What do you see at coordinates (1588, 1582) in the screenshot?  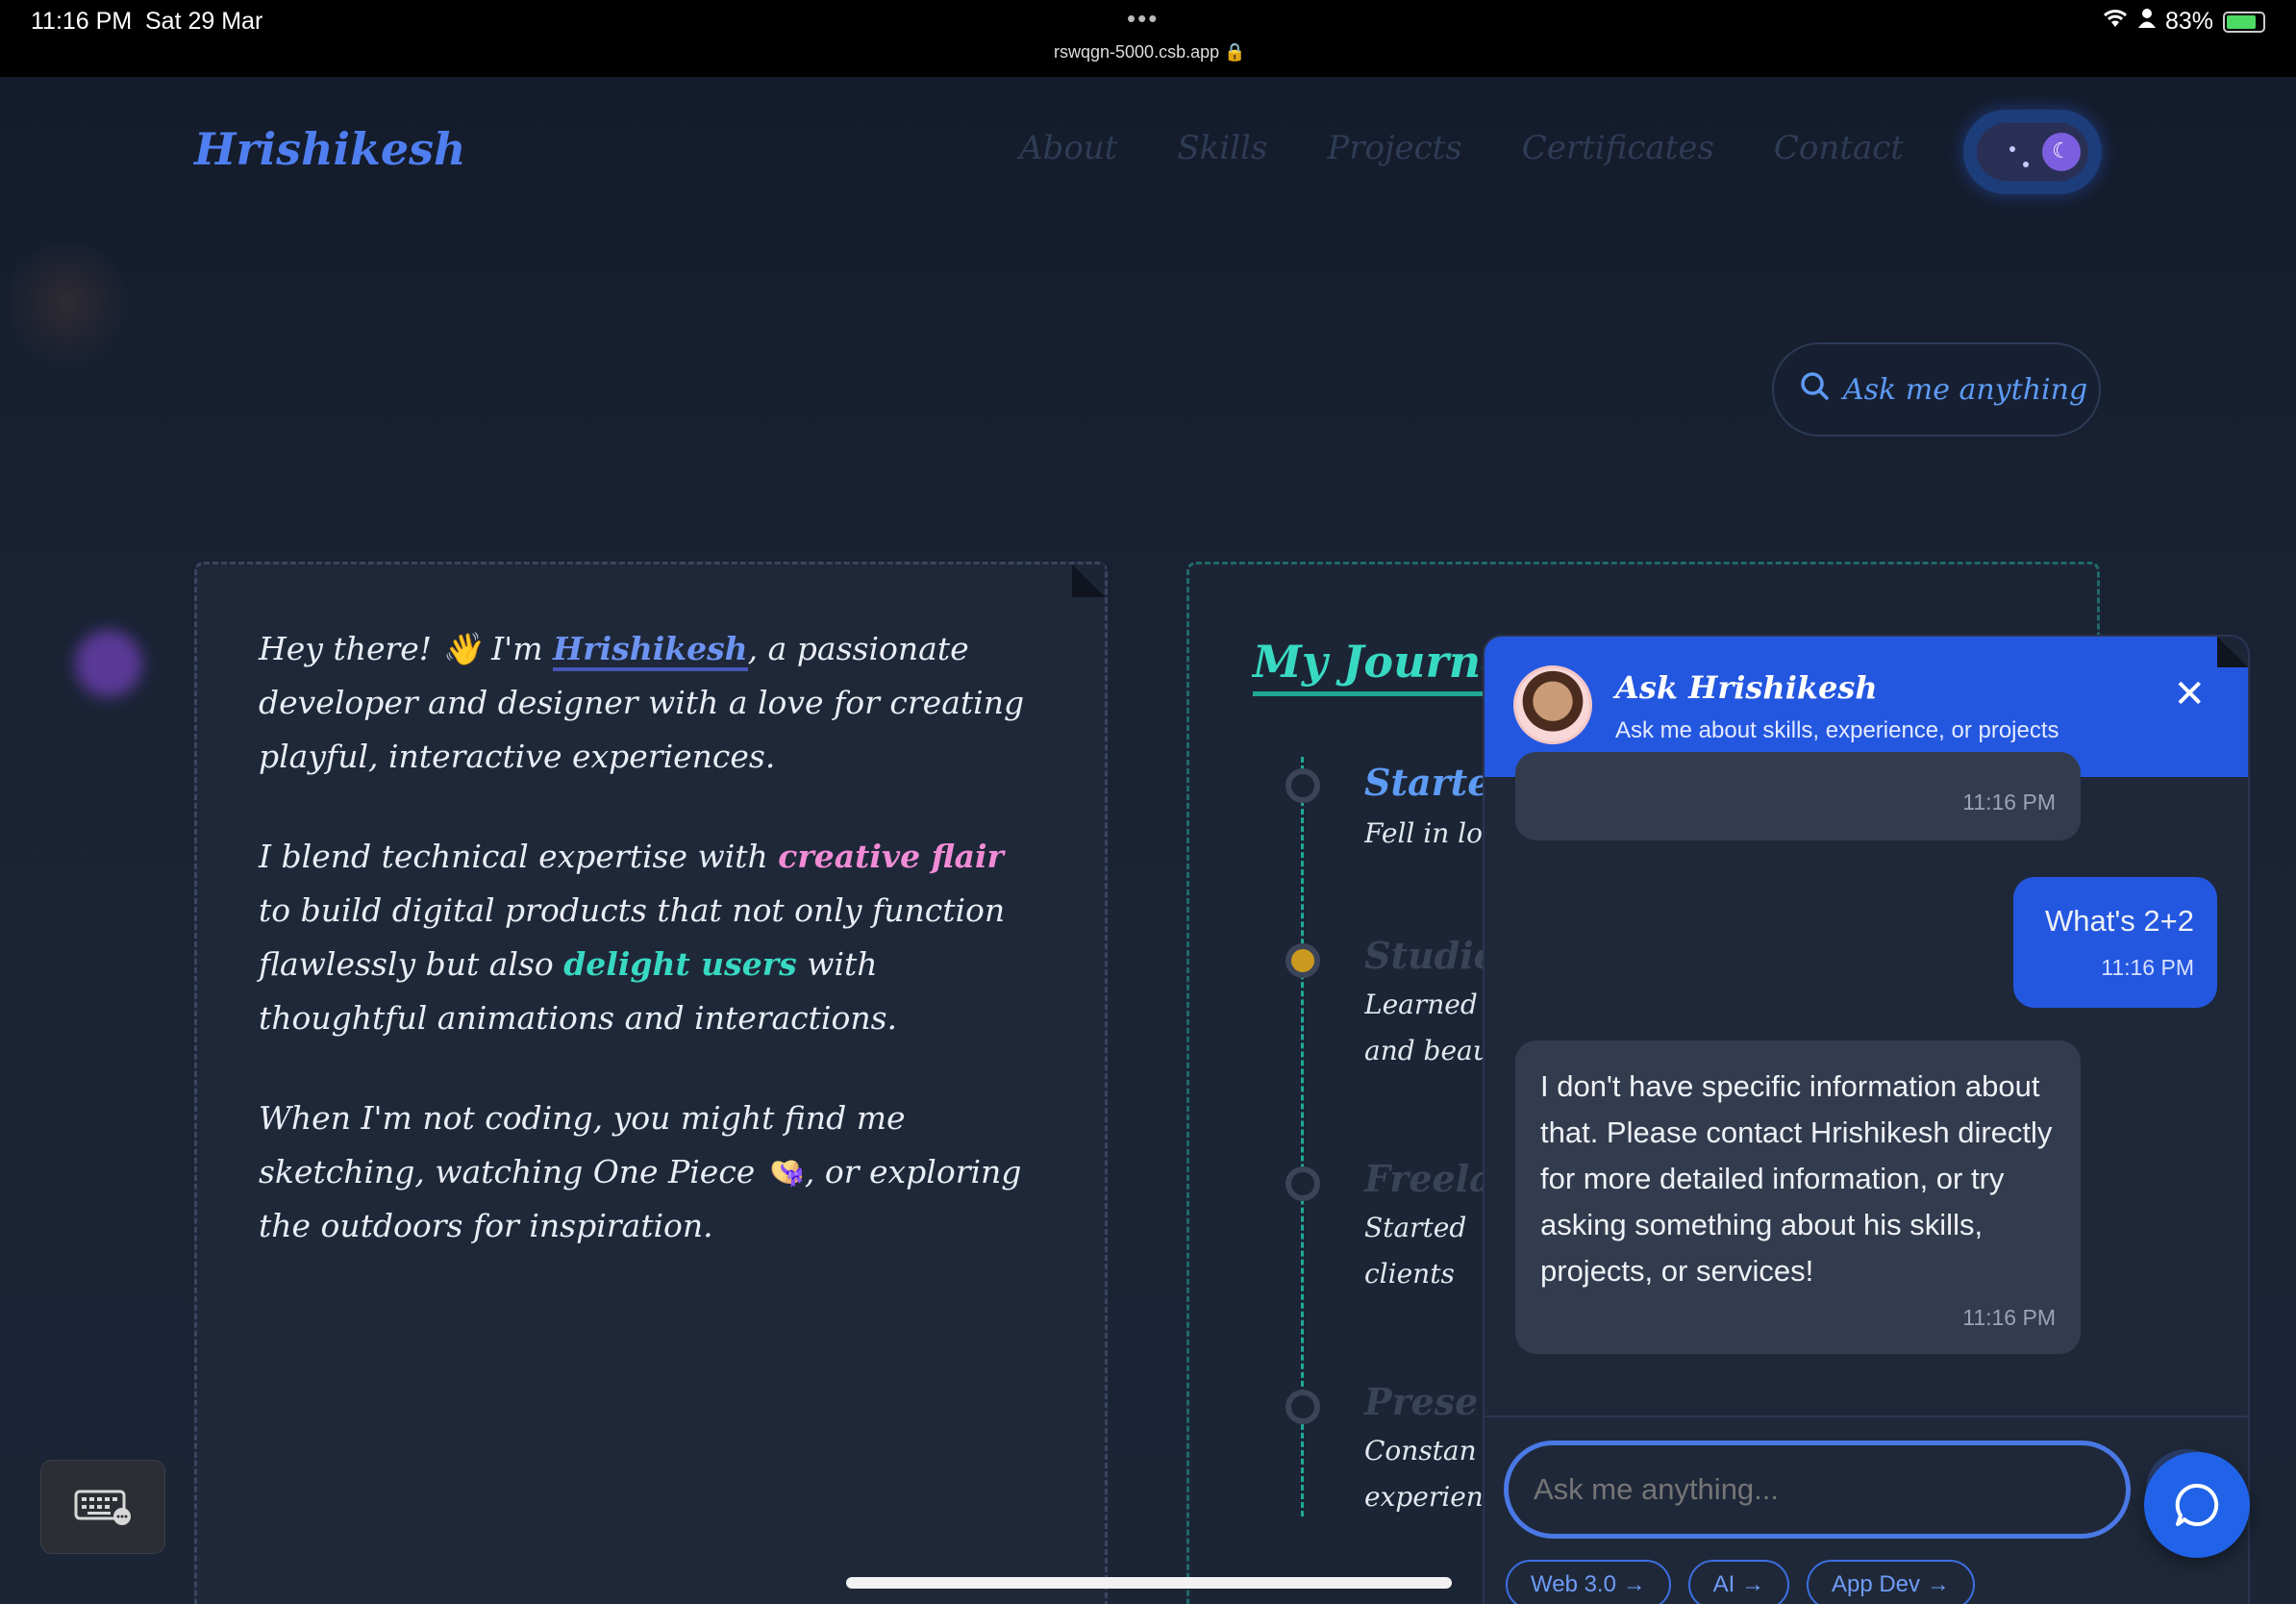 I see `chip-web3: Web 3.0 →` at bounding box center [1588, 1582].